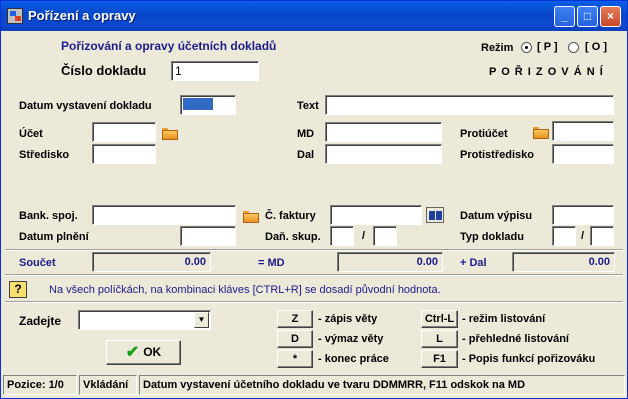  Describe the element at coordinates (583, 131) in the screenshot. I see `protiucet-input` at that location.